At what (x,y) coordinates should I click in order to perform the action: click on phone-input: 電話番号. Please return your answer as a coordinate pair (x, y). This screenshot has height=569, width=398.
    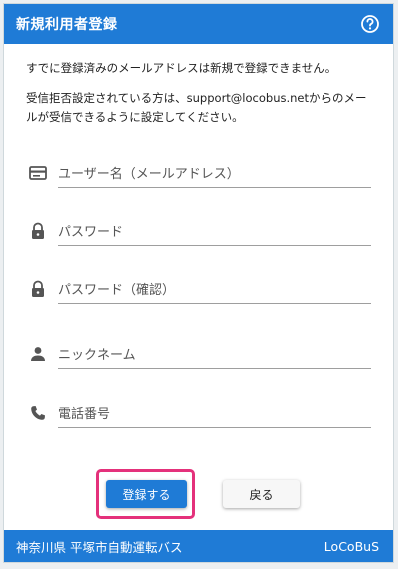
    Looking at the image, I should click on (214, 413).